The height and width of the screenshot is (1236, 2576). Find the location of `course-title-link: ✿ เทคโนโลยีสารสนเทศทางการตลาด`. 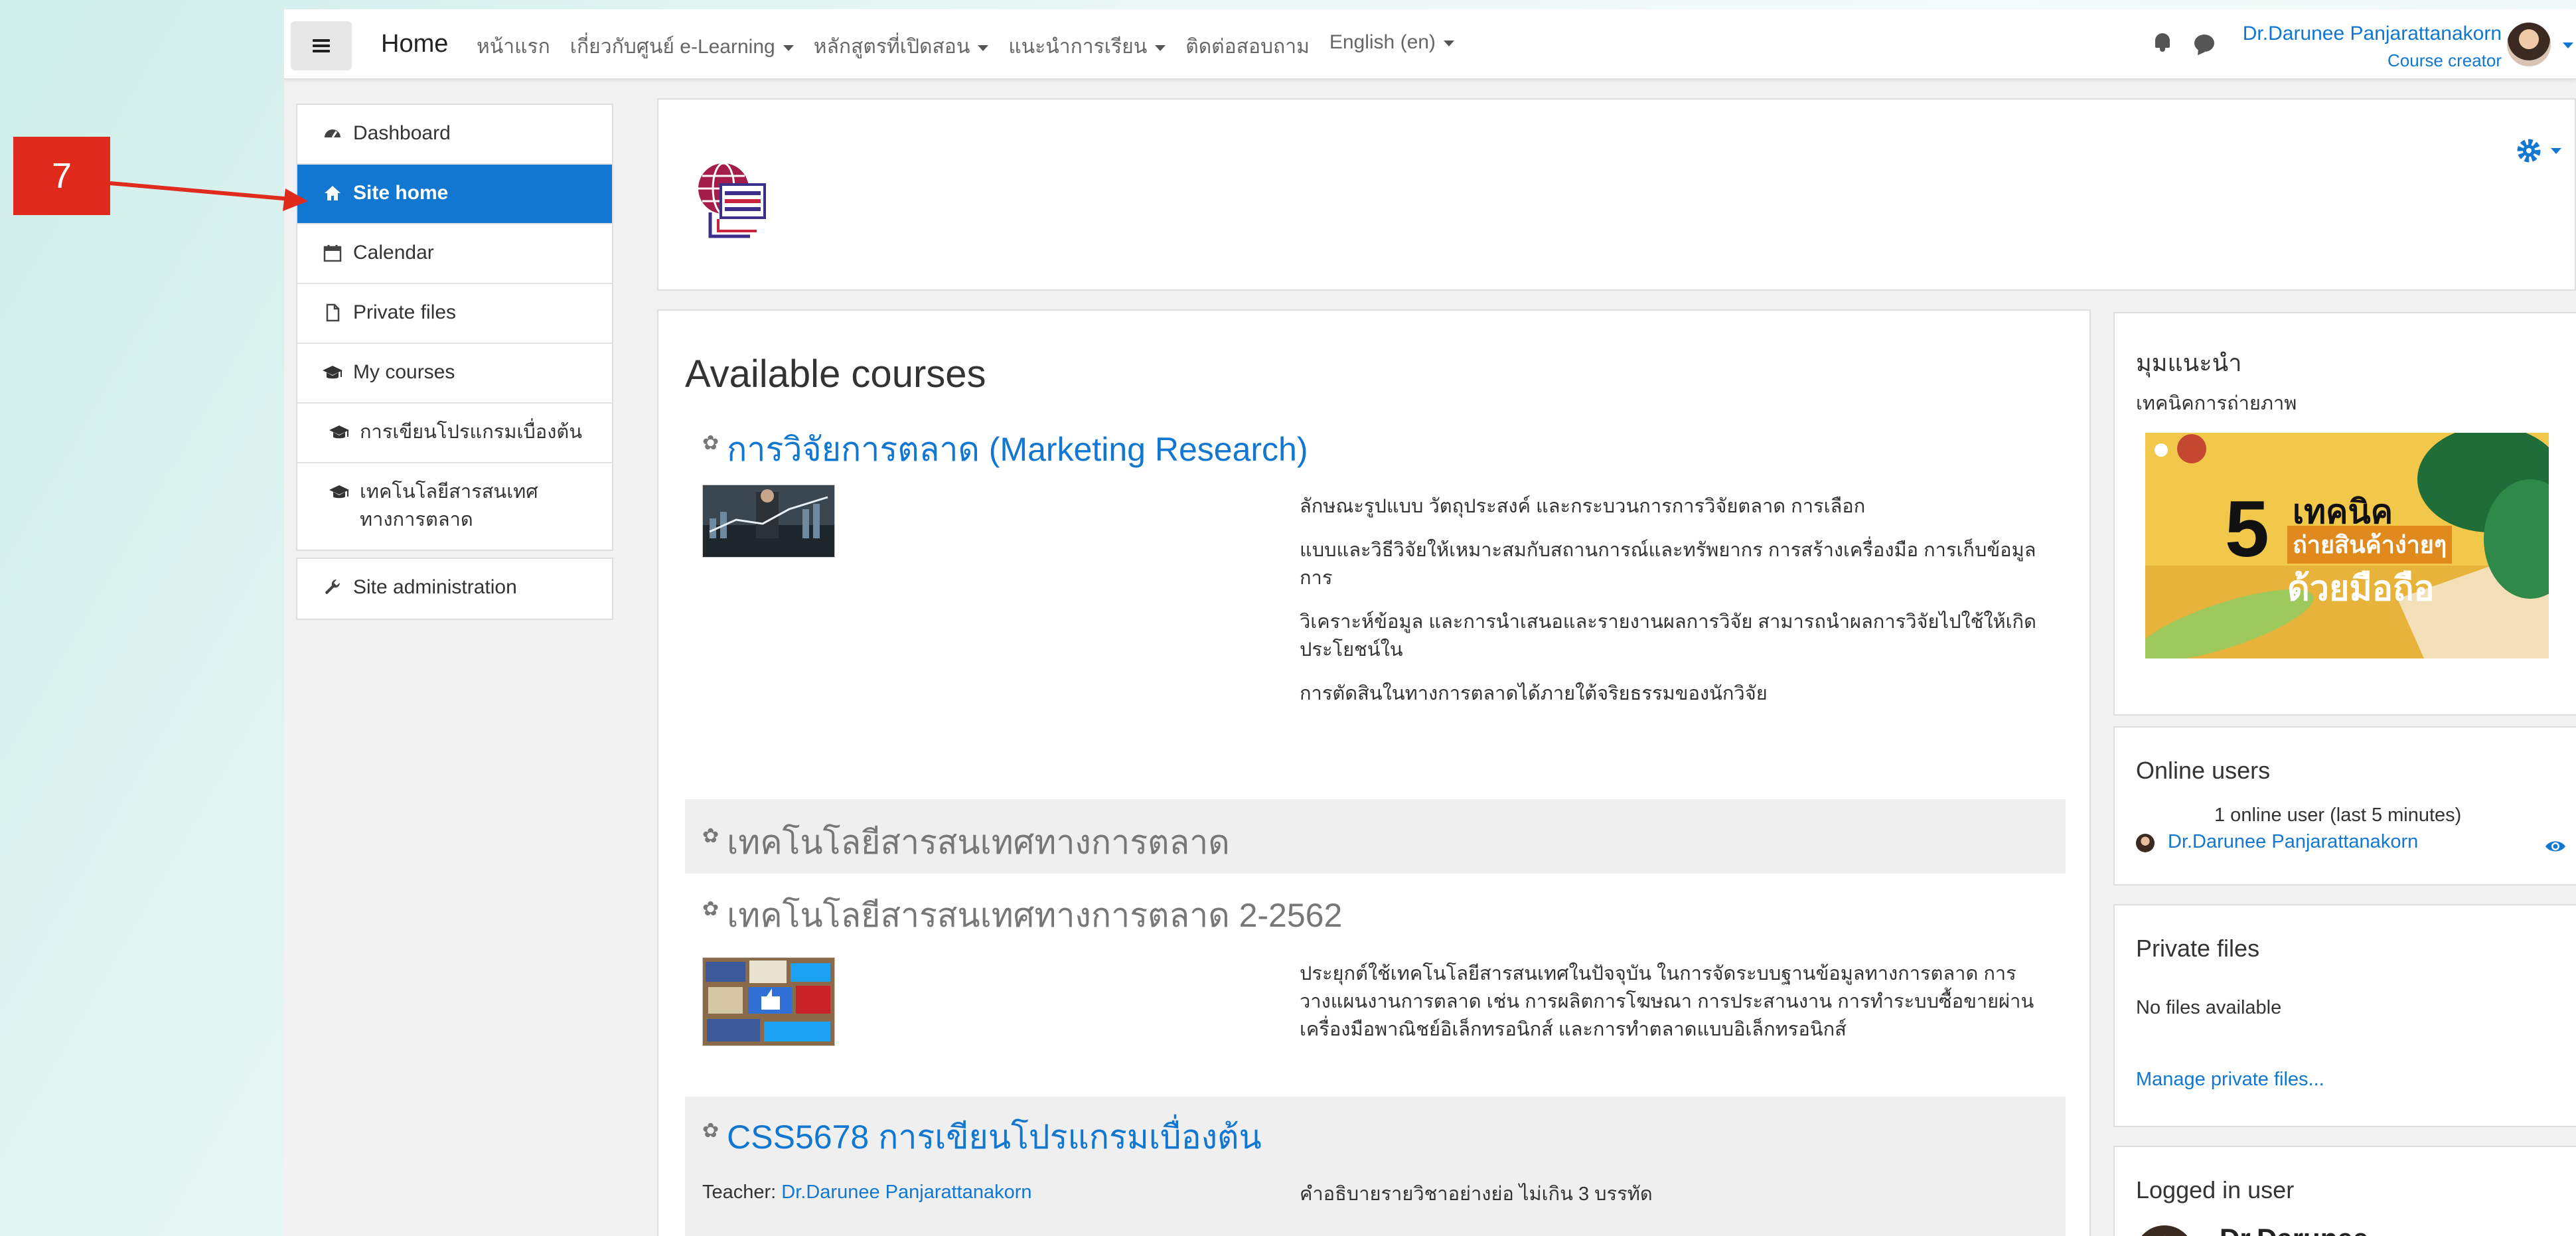

course-title-link: ✿ เทคโนโลยีสารสนเทศทางการตลาด is located at coordinates (966, 842).